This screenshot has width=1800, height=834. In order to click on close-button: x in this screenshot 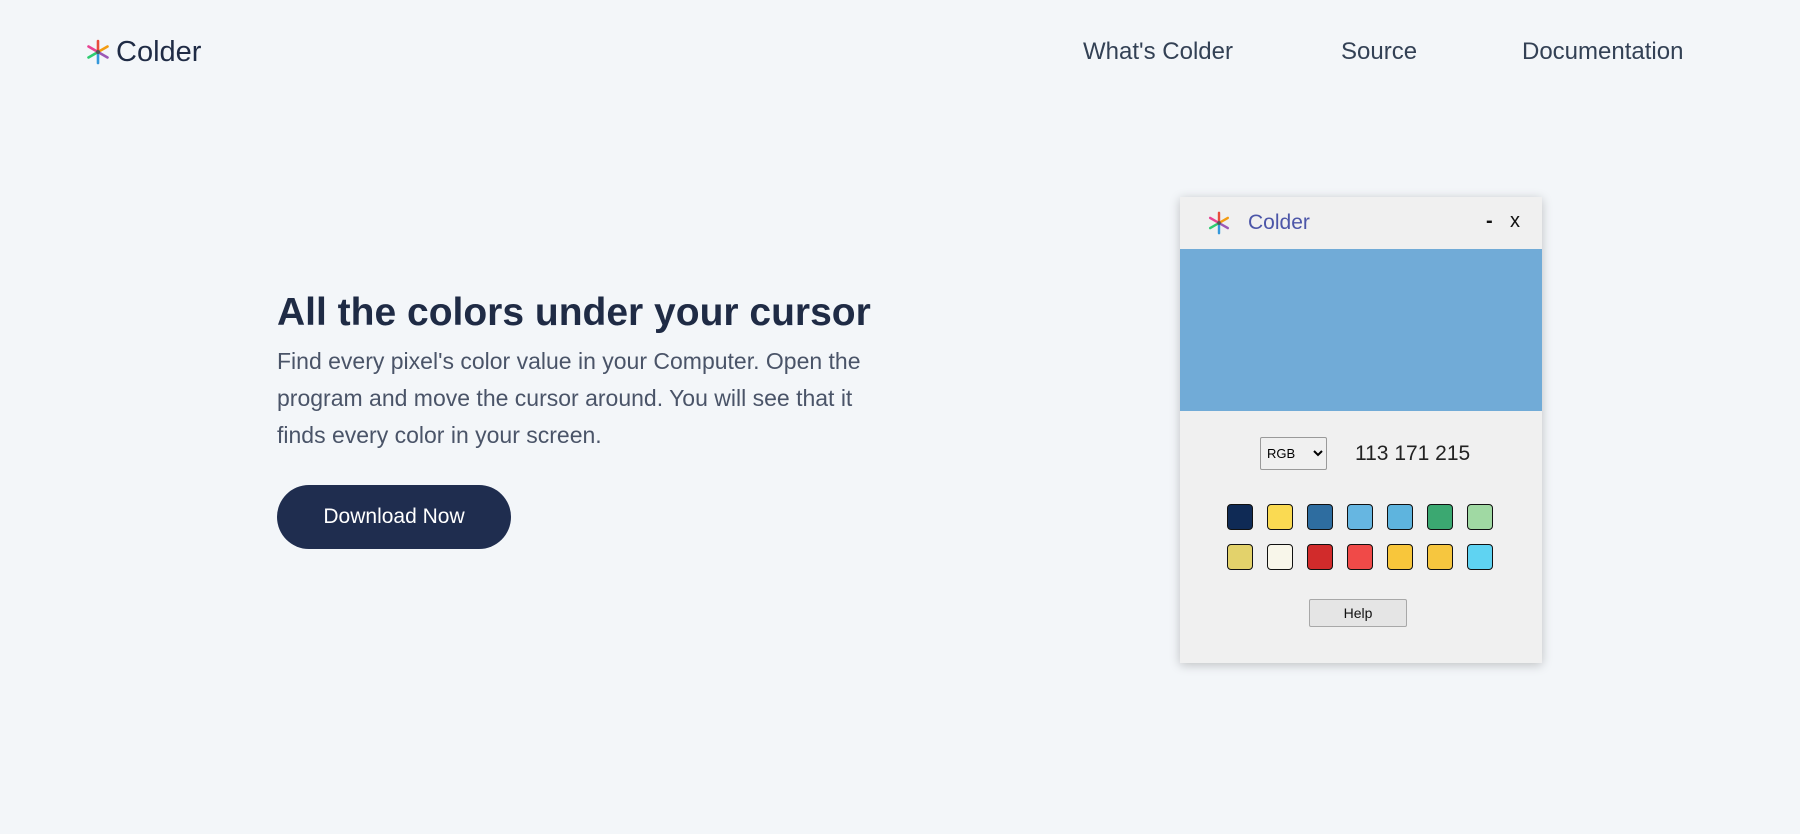, I will do `click(1515, 221)`.